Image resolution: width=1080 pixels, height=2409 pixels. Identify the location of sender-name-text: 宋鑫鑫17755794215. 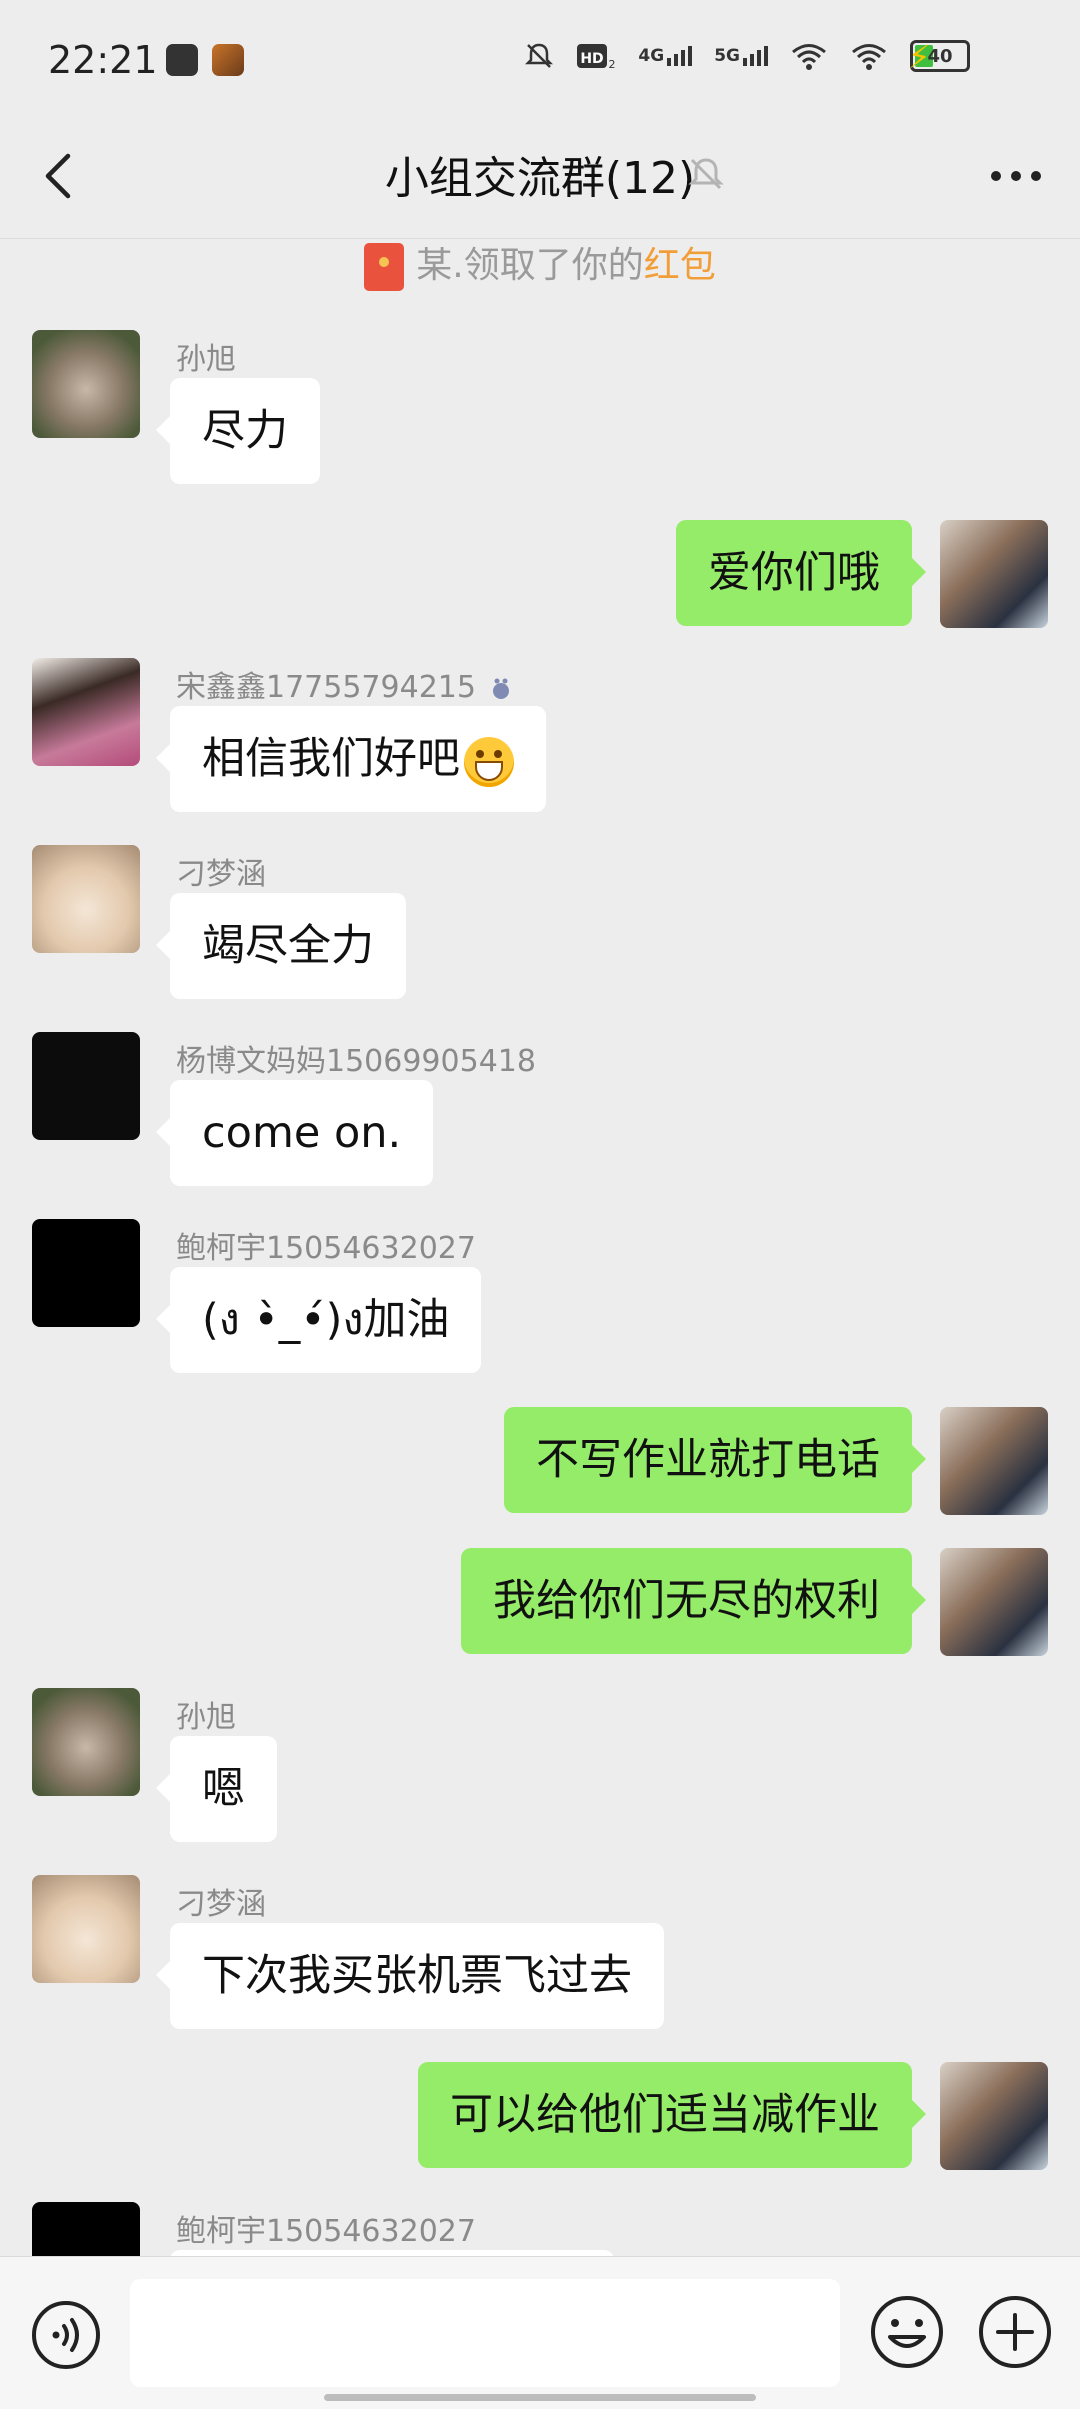
(326, 687).